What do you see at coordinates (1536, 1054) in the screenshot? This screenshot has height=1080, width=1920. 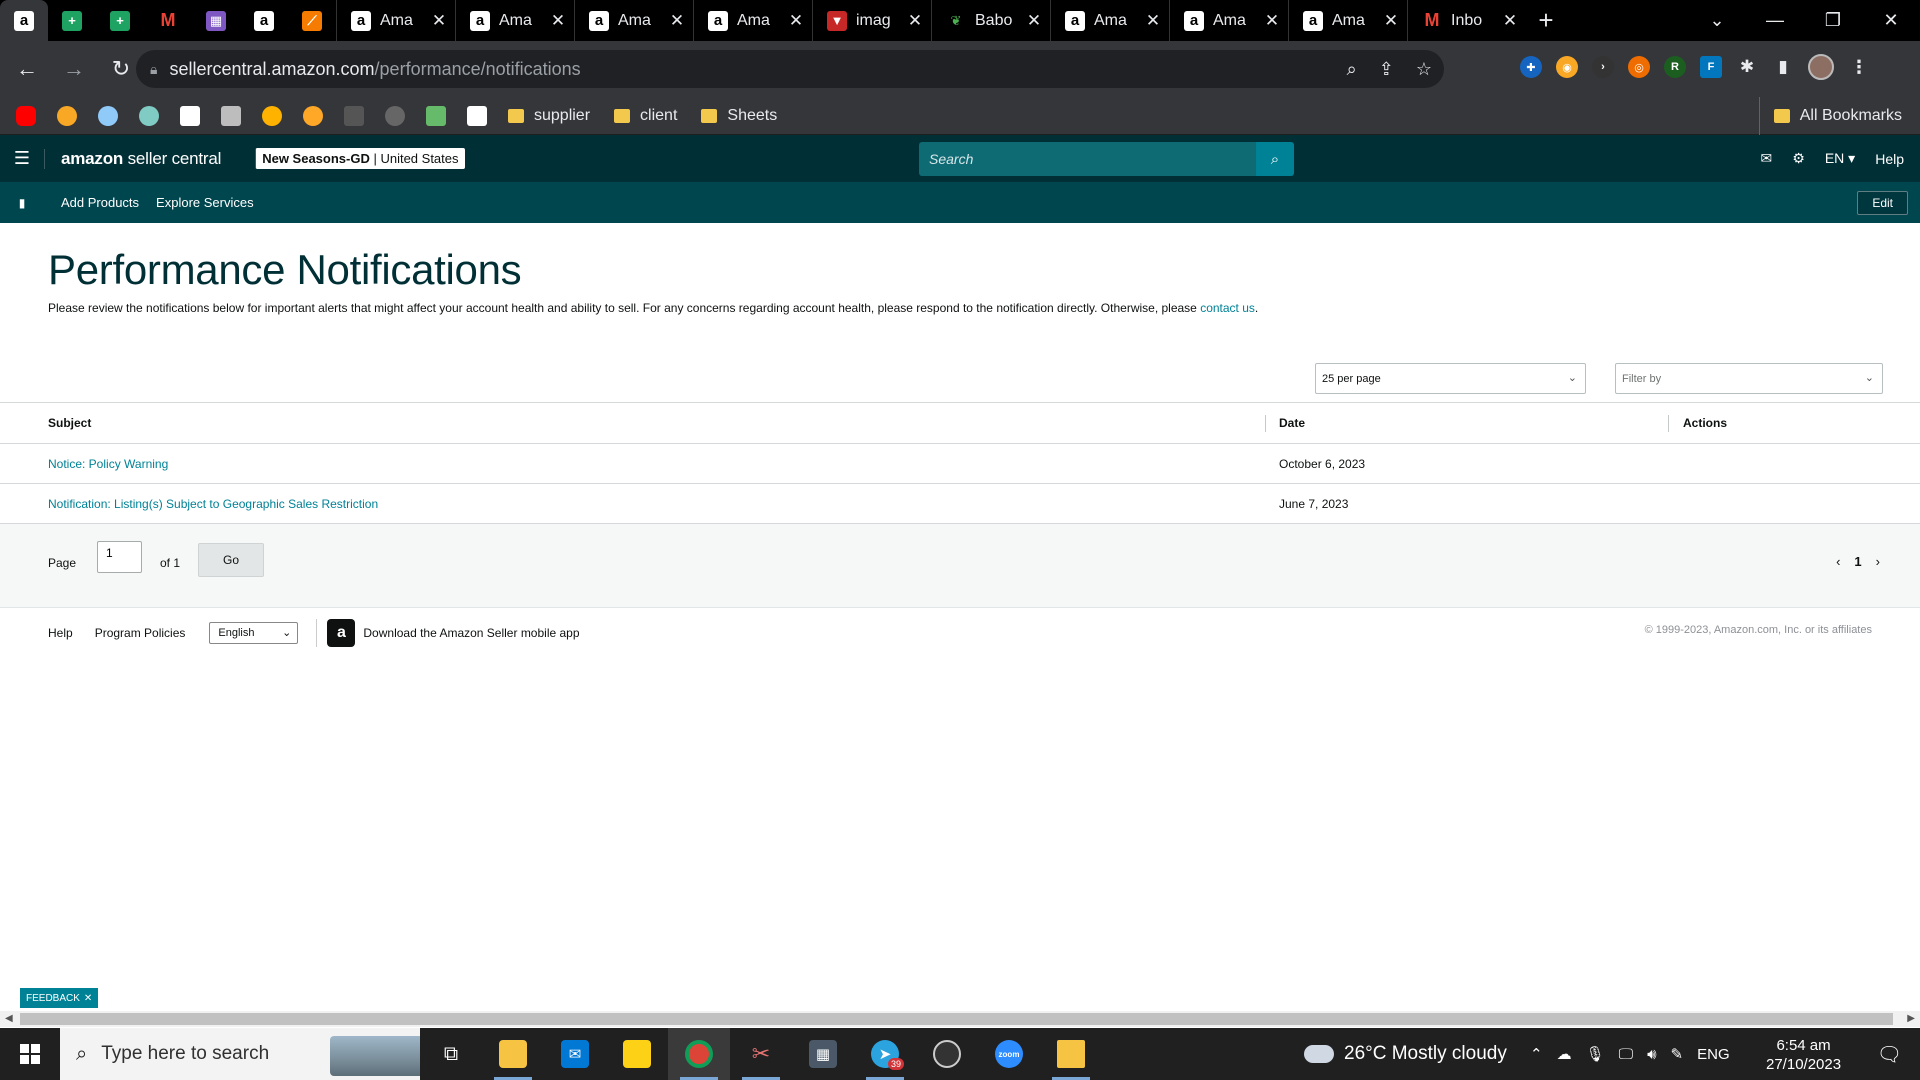 I see `chevron-up-icon: ⌃` at bounding box center [1536, 1054].